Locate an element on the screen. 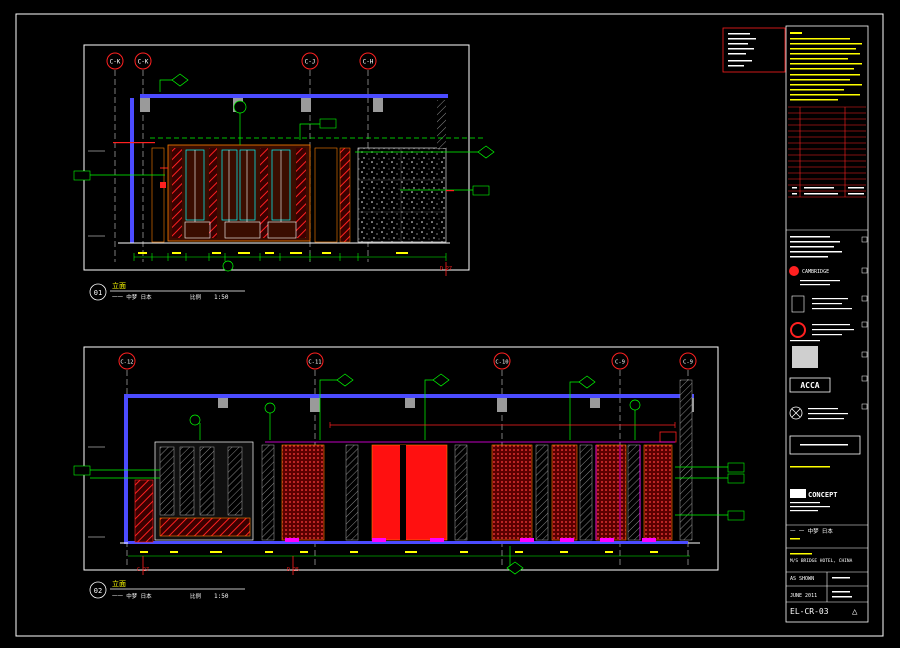 The image size is (900, 648). consultant-name: CAMBRIDGE is located at coordinates (815, 272).